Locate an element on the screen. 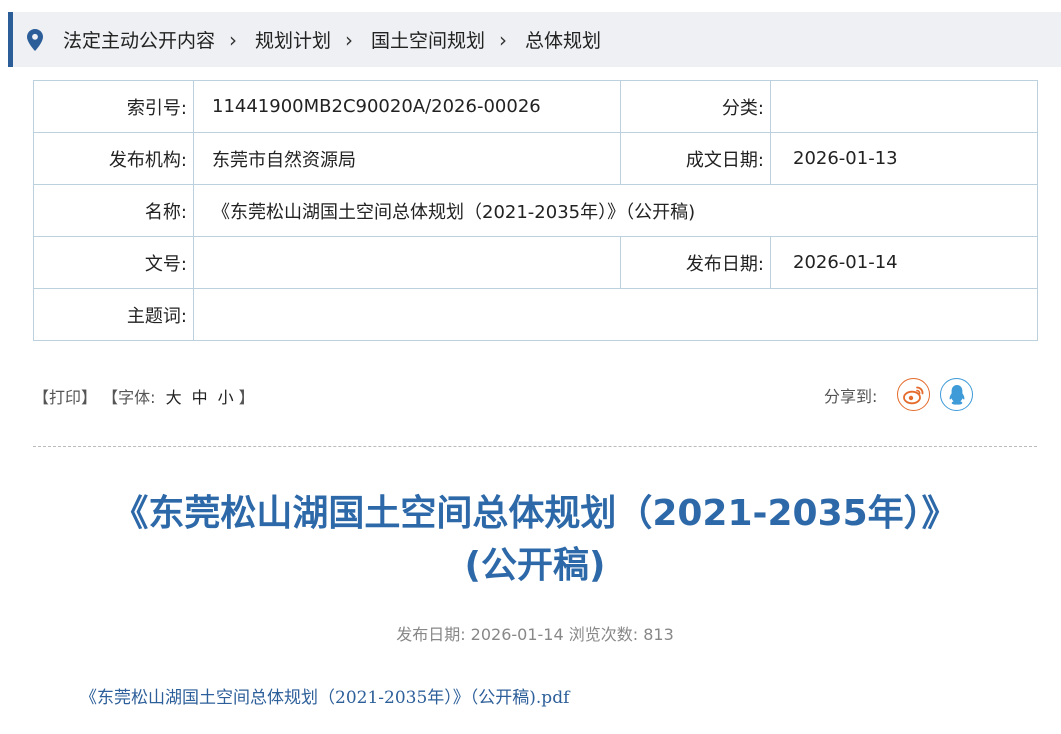 The width and height of the screenshot is (1061, 734). font-large-button: 大 is located at coordinates (174, 397).